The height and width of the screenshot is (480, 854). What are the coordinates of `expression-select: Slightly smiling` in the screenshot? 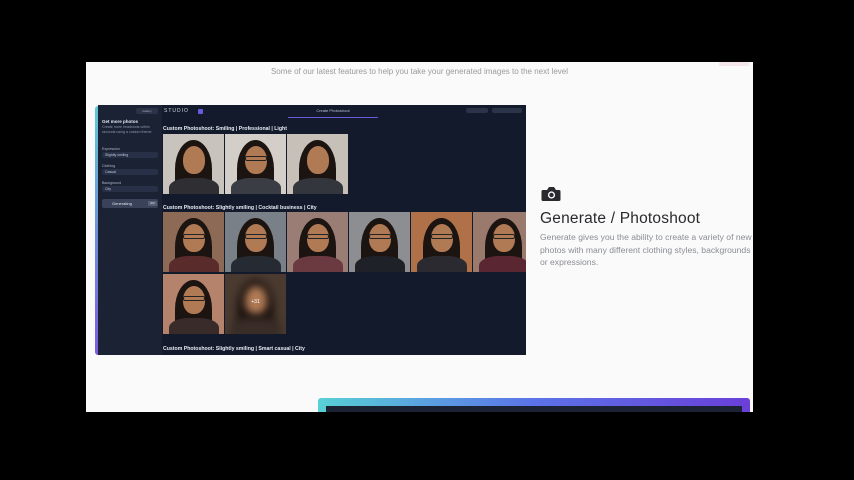 It's located at (130, 155).